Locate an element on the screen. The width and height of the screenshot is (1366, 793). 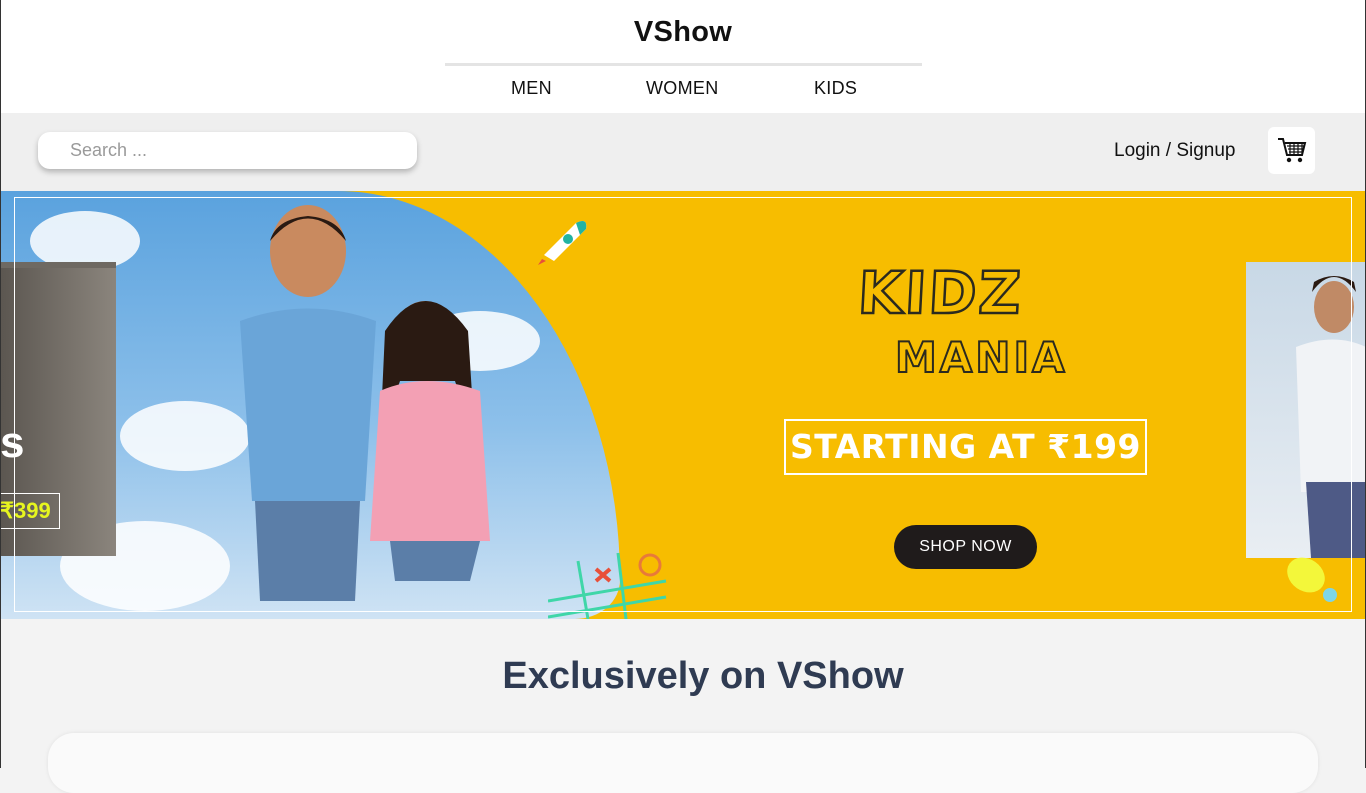
cart-icon is located at coordinates (1292, 150).